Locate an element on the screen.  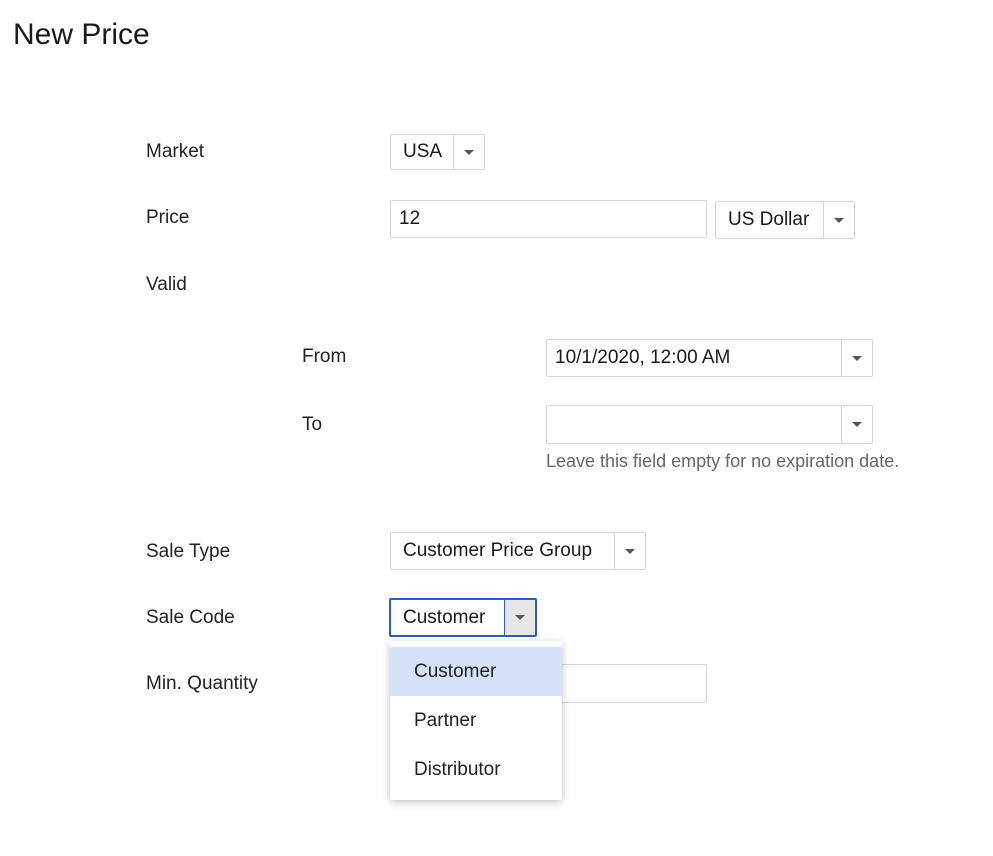
sale-code-dropdown-button is located at coordinates (519, 617).